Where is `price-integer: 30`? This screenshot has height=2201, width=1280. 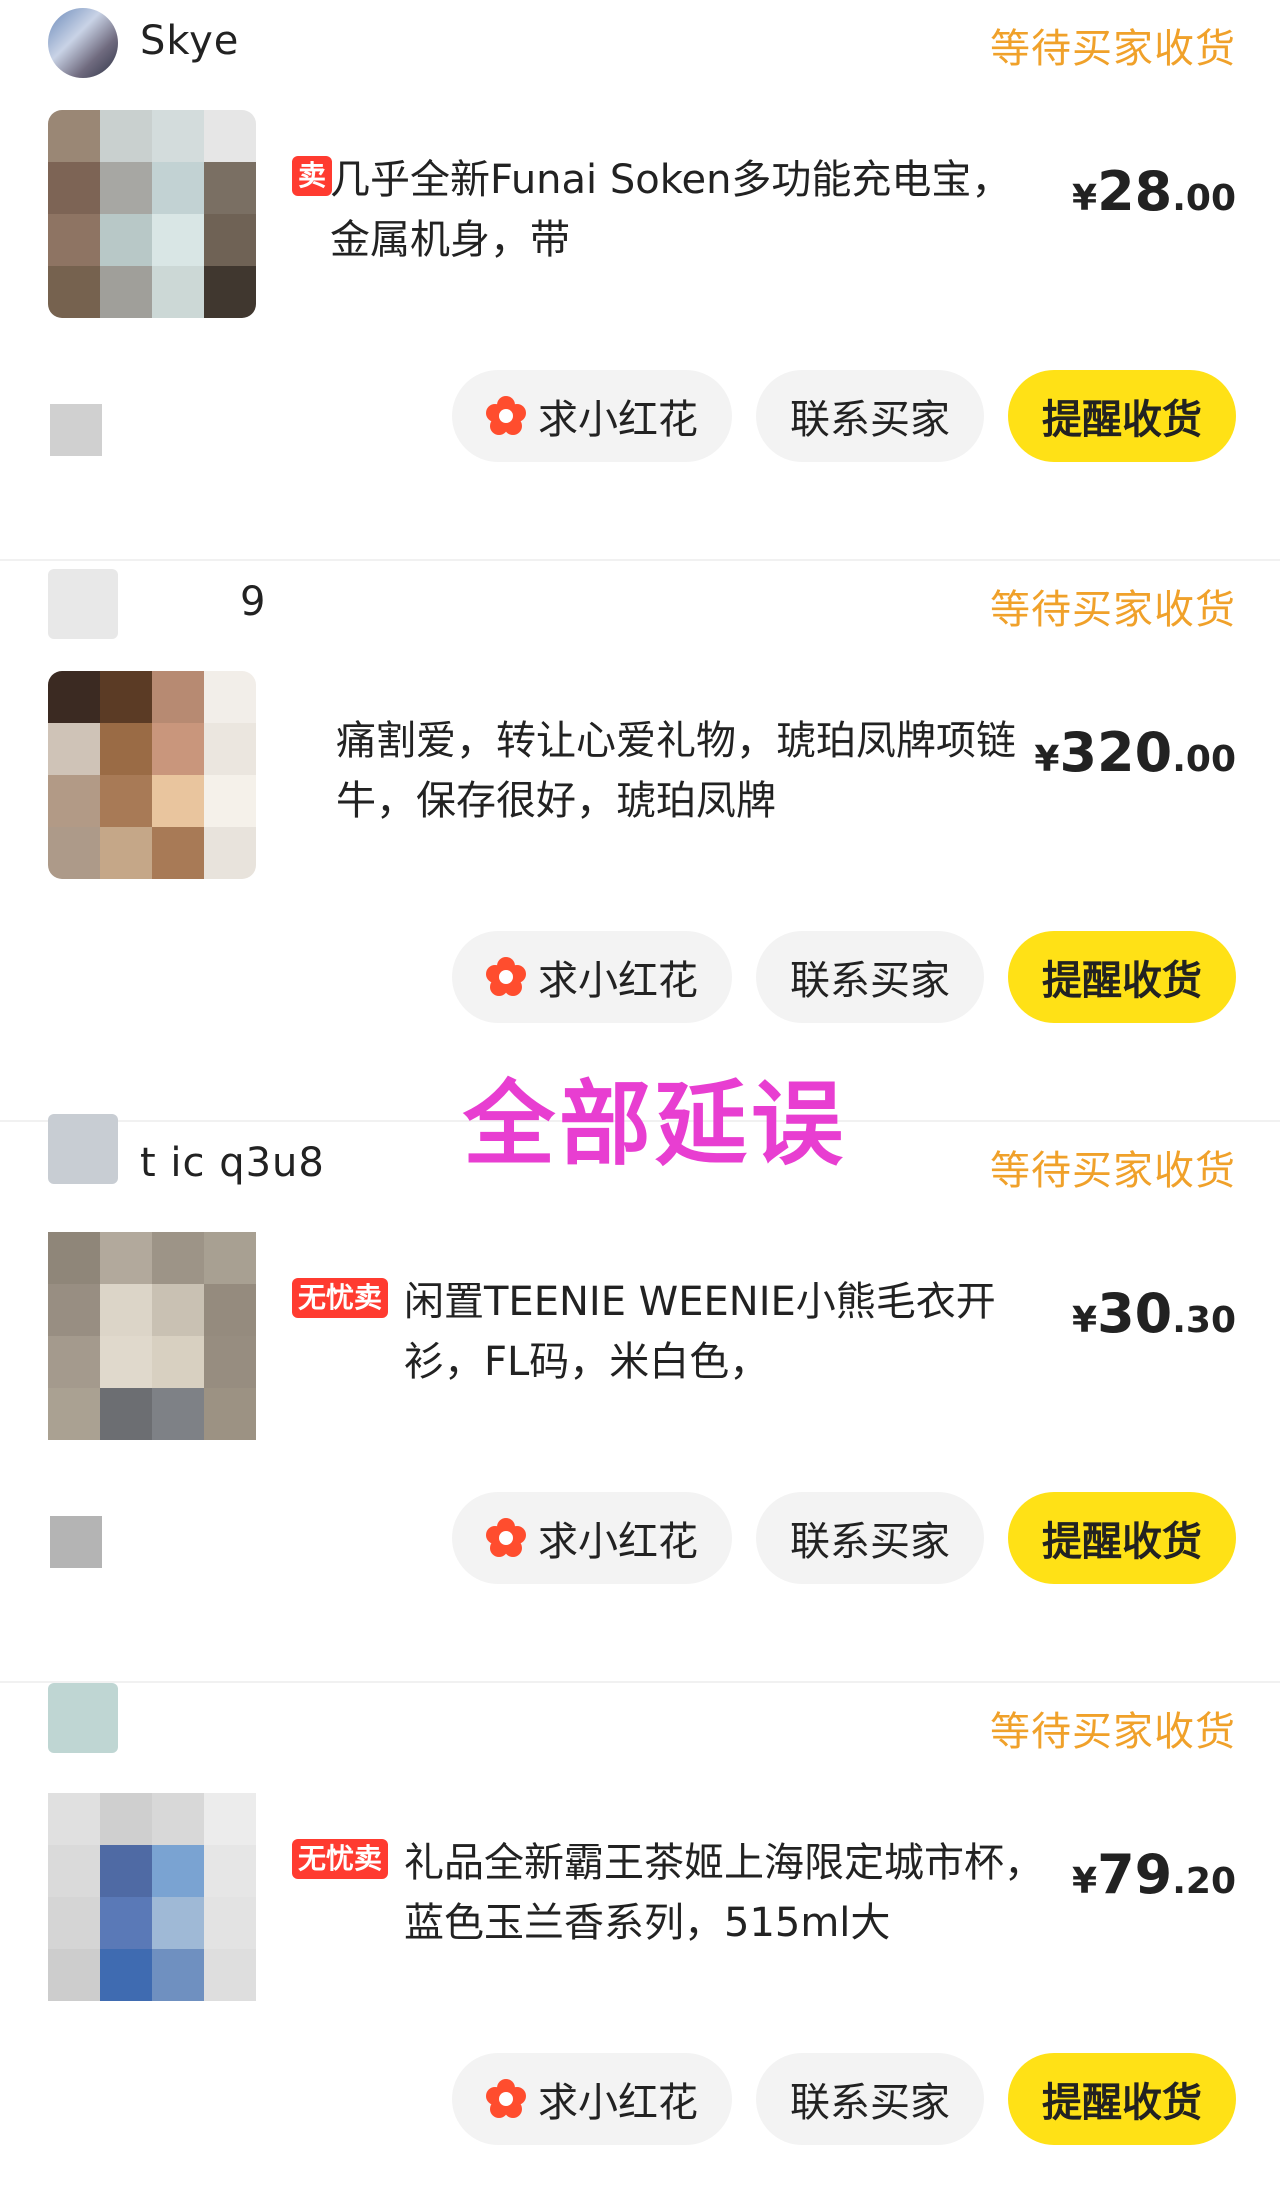 price-integer: 30 is located at coordinates (1135, 1313).